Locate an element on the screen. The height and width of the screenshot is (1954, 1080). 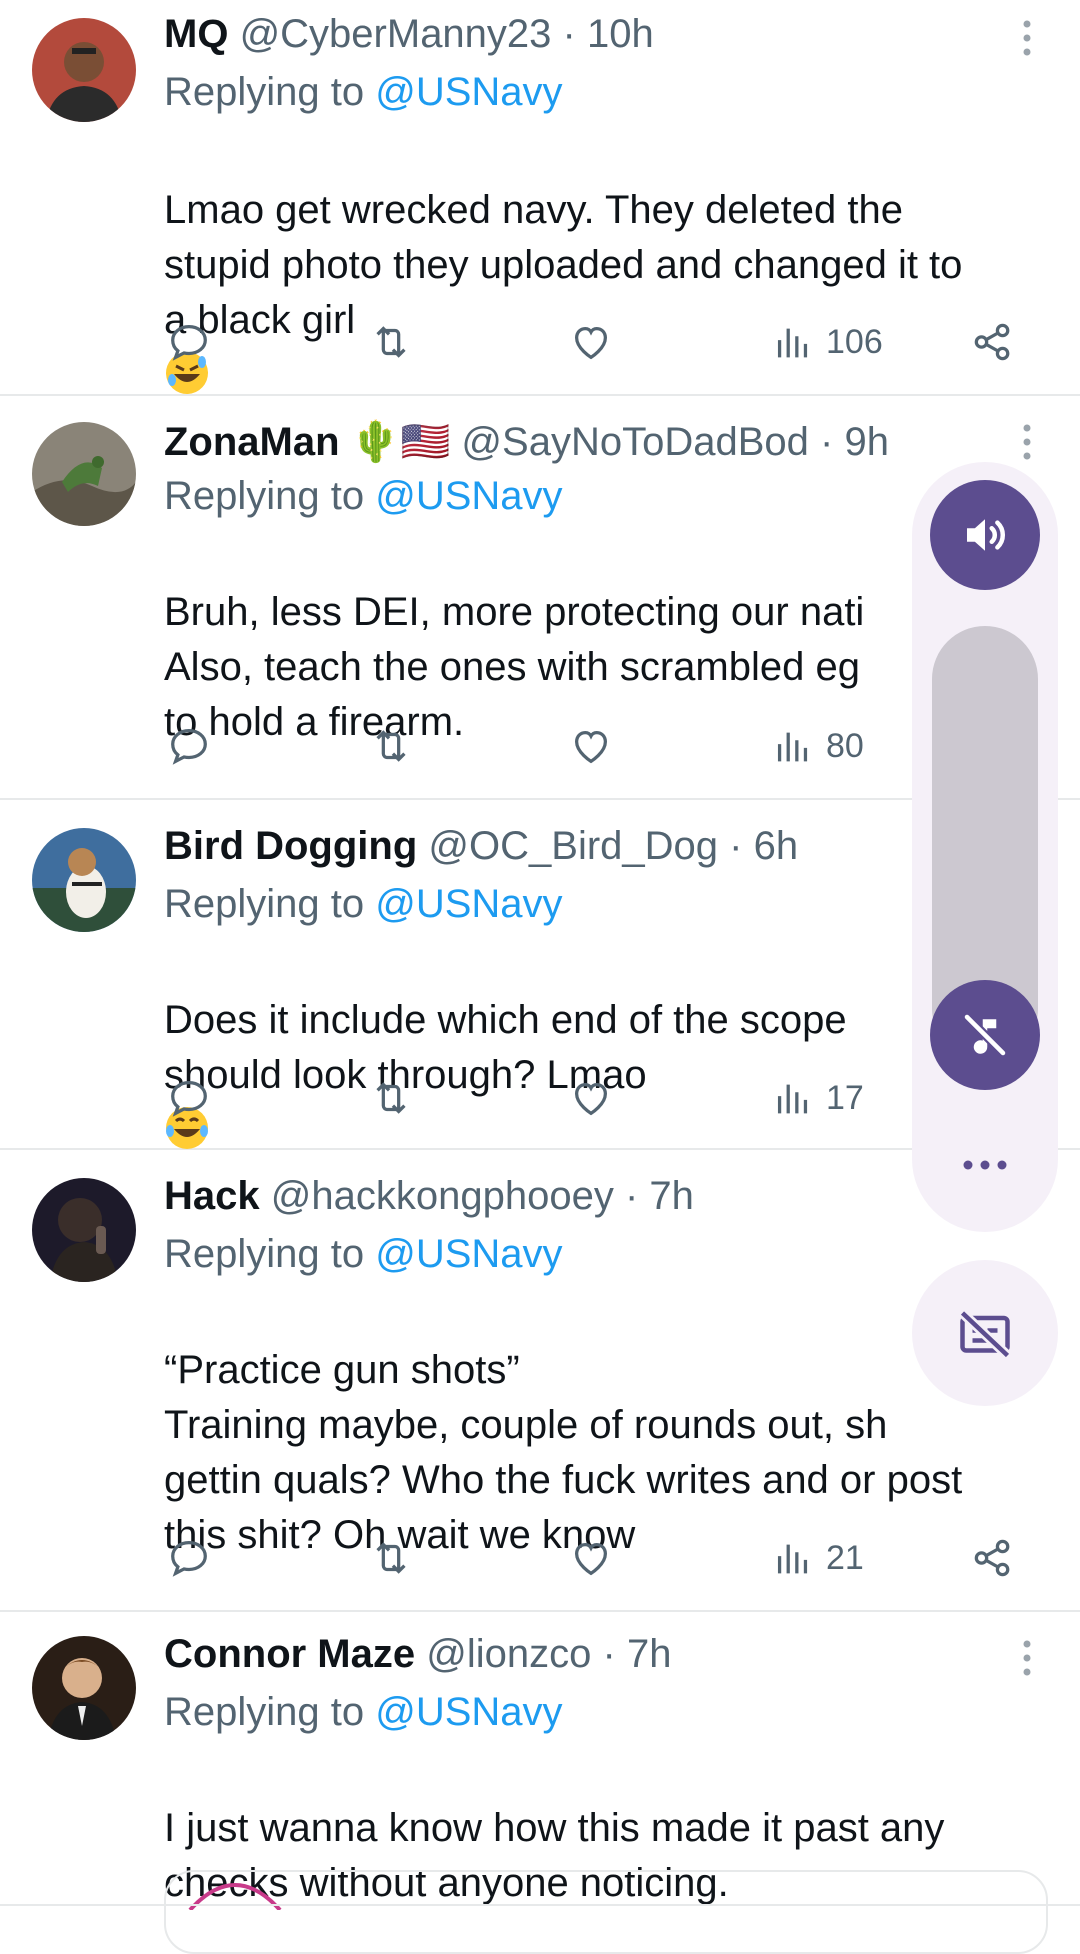
embedded-card is located at coordinates (606, 1912).